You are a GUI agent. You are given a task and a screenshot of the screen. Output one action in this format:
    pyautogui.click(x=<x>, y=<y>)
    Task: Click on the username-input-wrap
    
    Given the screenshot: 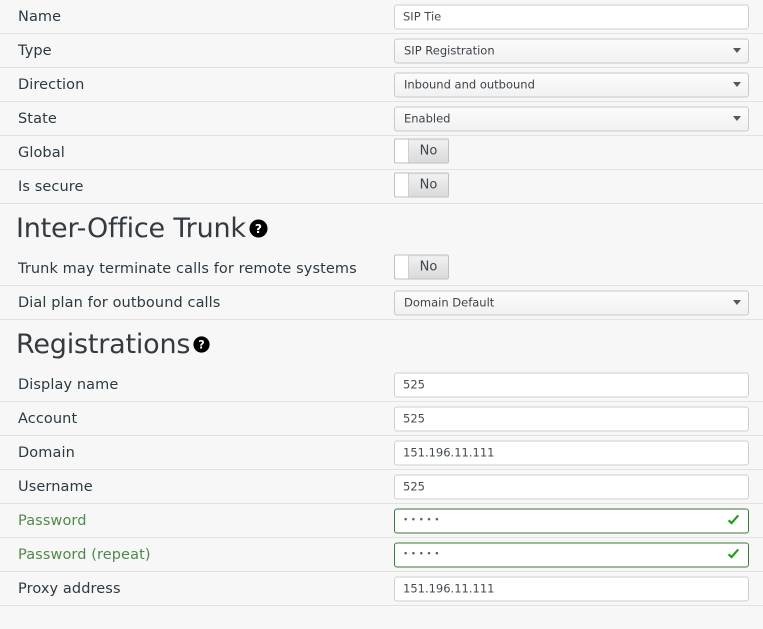 What is the action you would take?
    pyautogui.click(x=571, y=486)
    